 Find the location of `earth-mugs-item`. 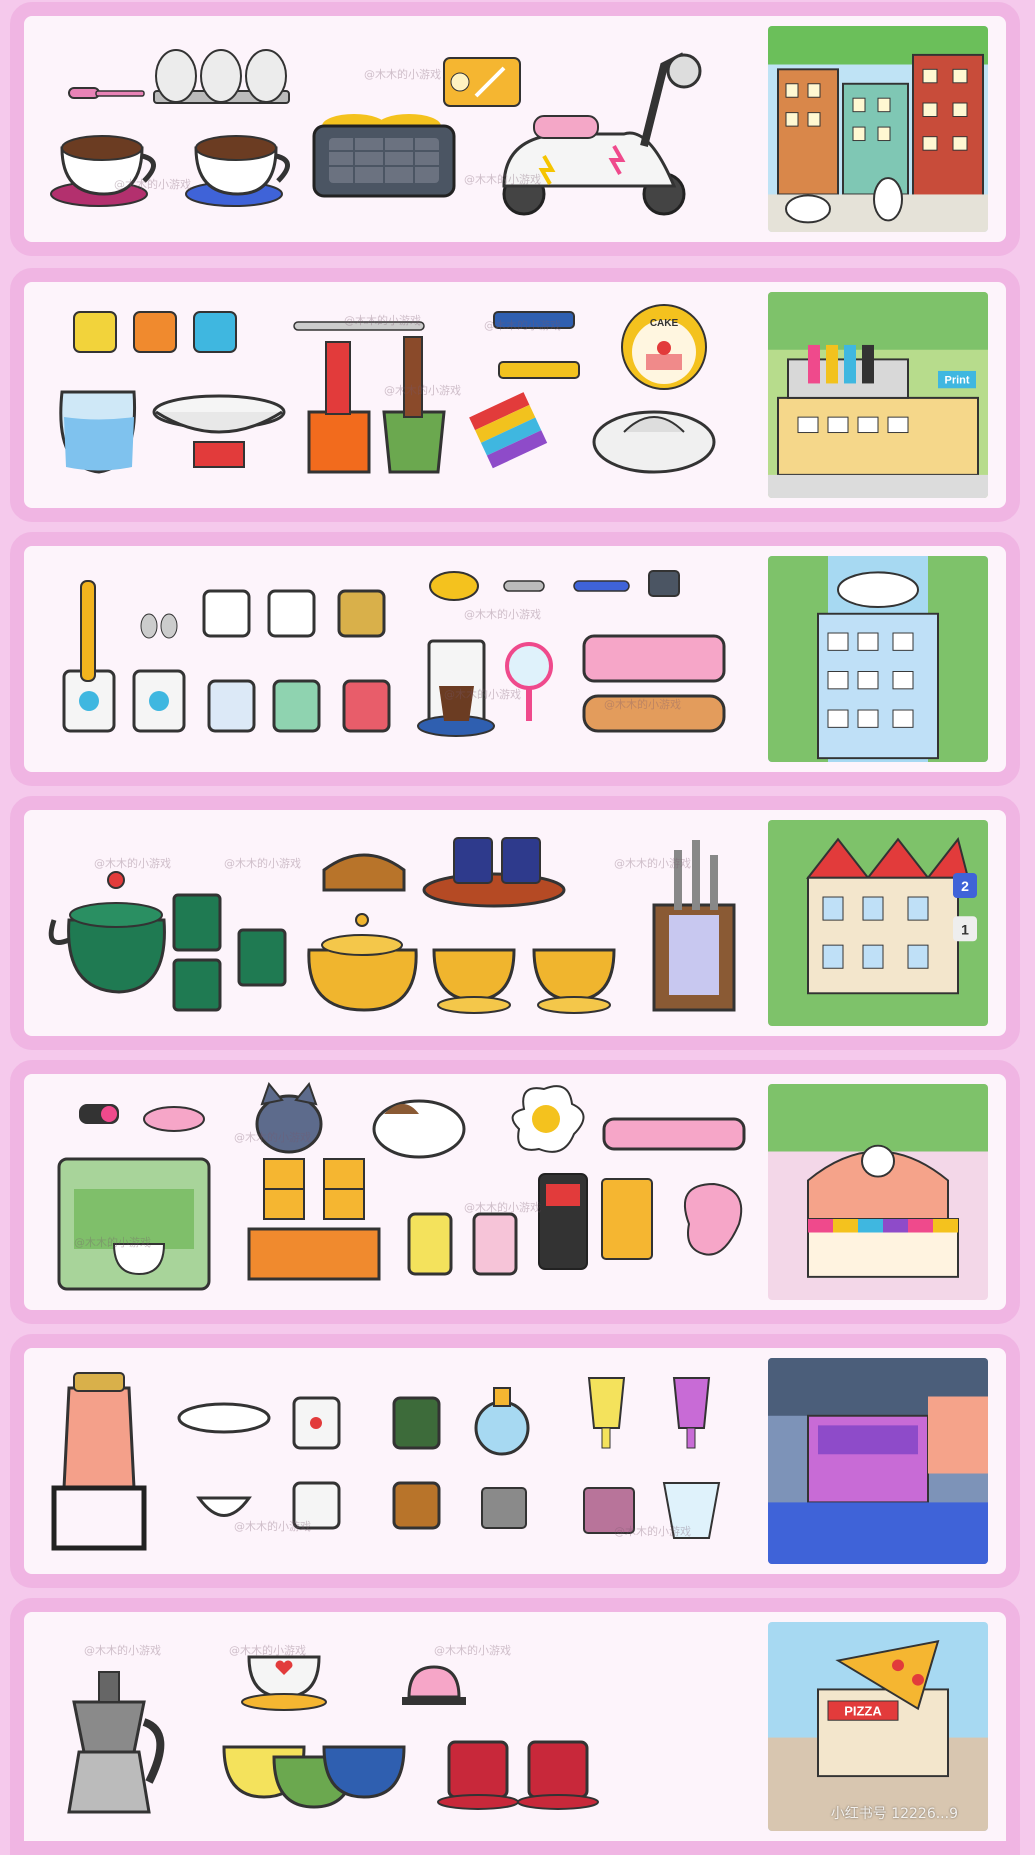

earth-mugs-item is located at coordinates (416, 1463).